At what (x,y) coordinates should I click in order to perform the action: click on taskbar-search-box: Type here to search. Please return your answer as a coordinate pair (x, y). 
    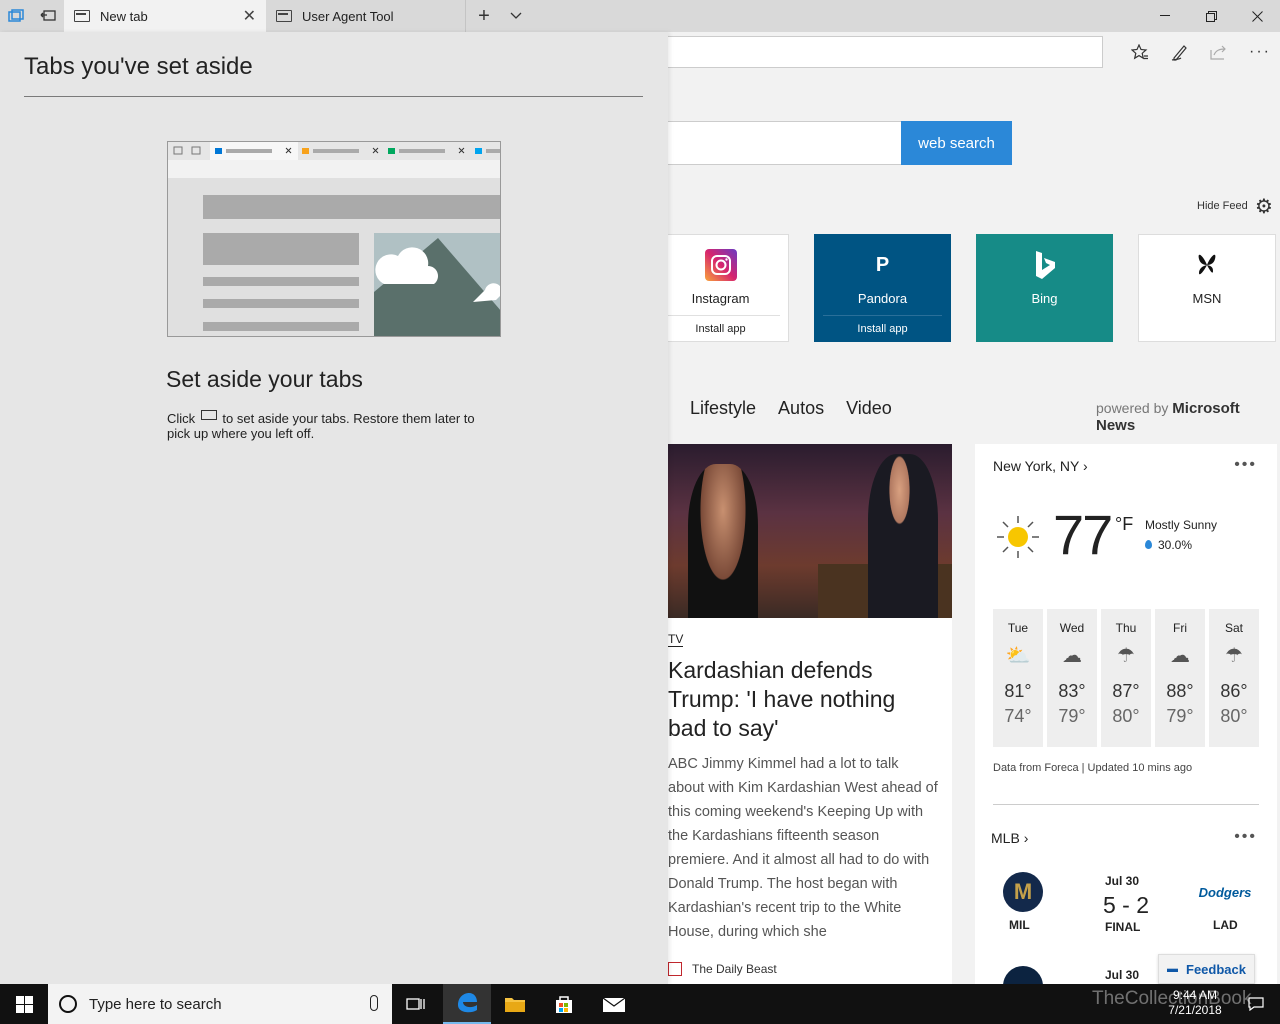
    Looking at the image, I should click on (220, 1004).